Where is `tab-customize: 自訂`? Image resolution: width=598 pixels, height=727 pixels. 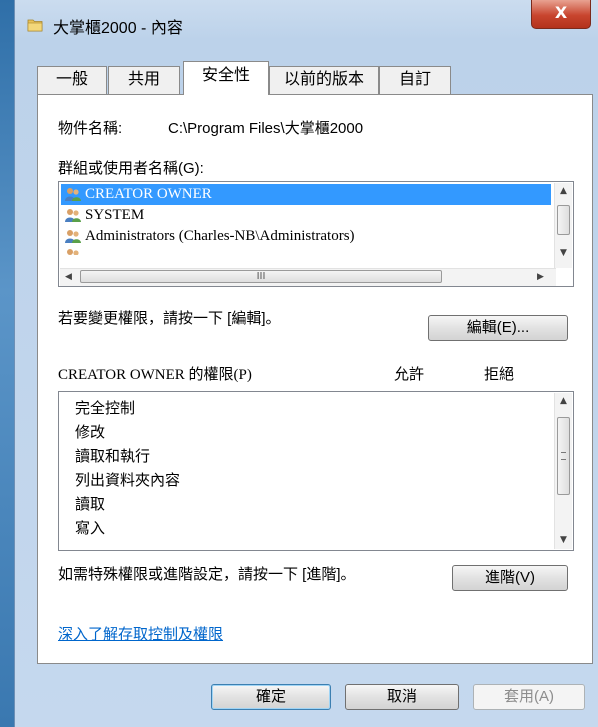 tab-customize: 自訂 is located at coordinates (415, 80).